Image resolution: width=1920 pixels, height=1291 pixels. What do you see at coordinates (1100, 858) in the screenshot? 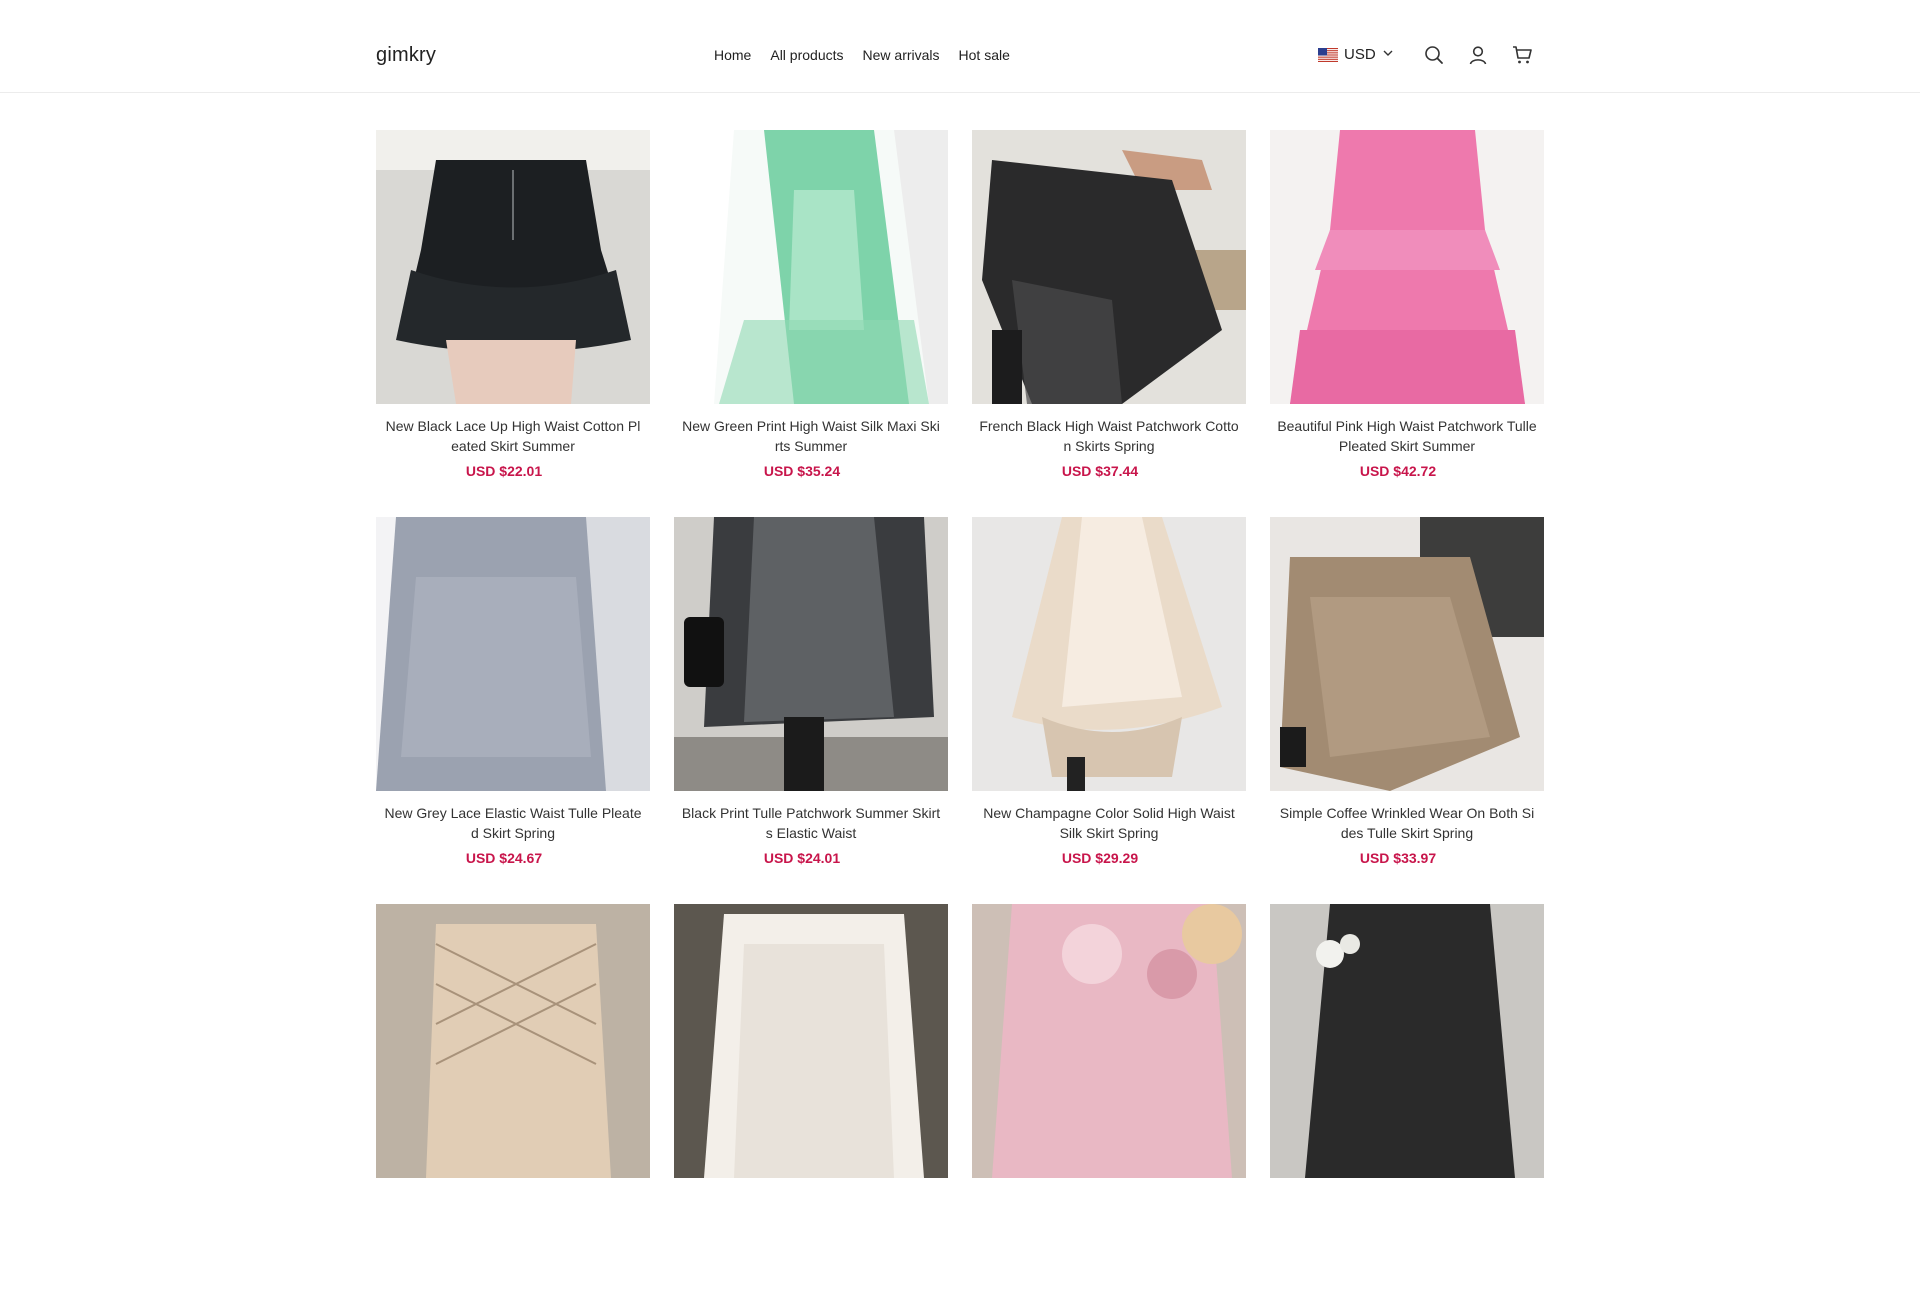
I see `product-price: USD $29.29` at bounding box center [1100, 858].